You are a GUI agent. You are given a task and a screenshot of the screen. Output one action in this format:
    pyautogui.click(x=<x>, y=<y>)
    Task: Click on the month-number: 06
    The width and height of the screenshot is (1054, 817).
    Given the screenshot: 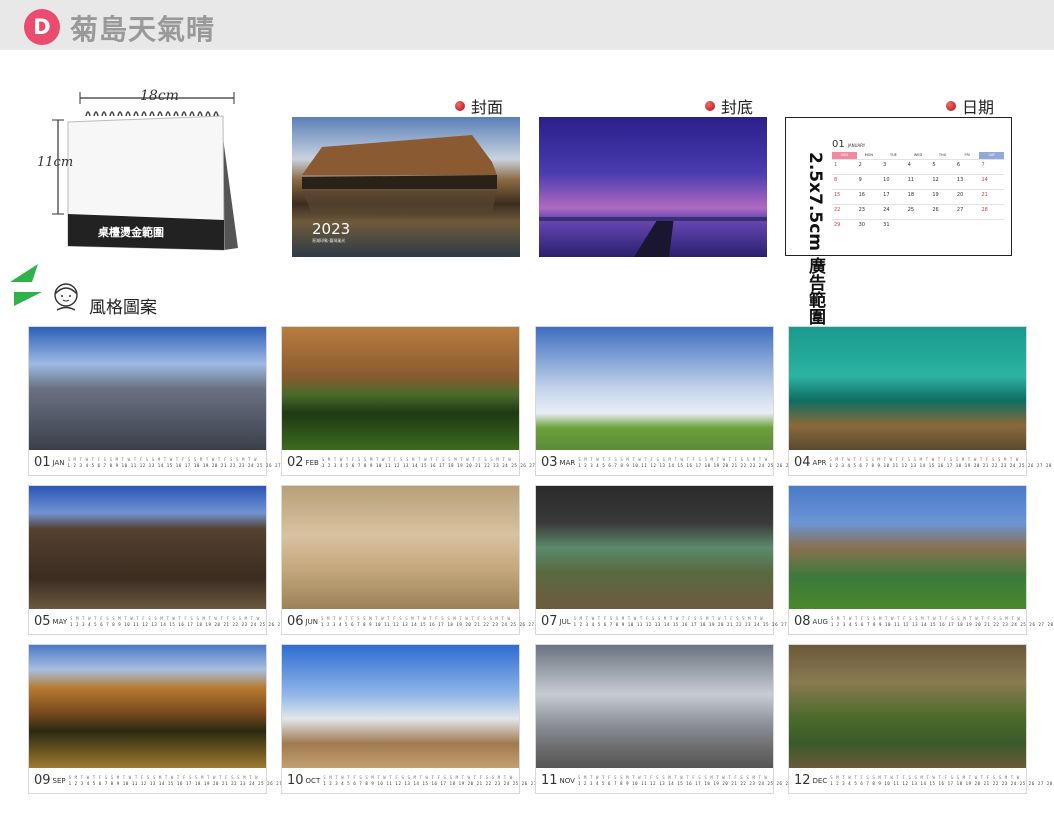 What is the action you would take?
    pyautogui.click(x=295, y=621)
    